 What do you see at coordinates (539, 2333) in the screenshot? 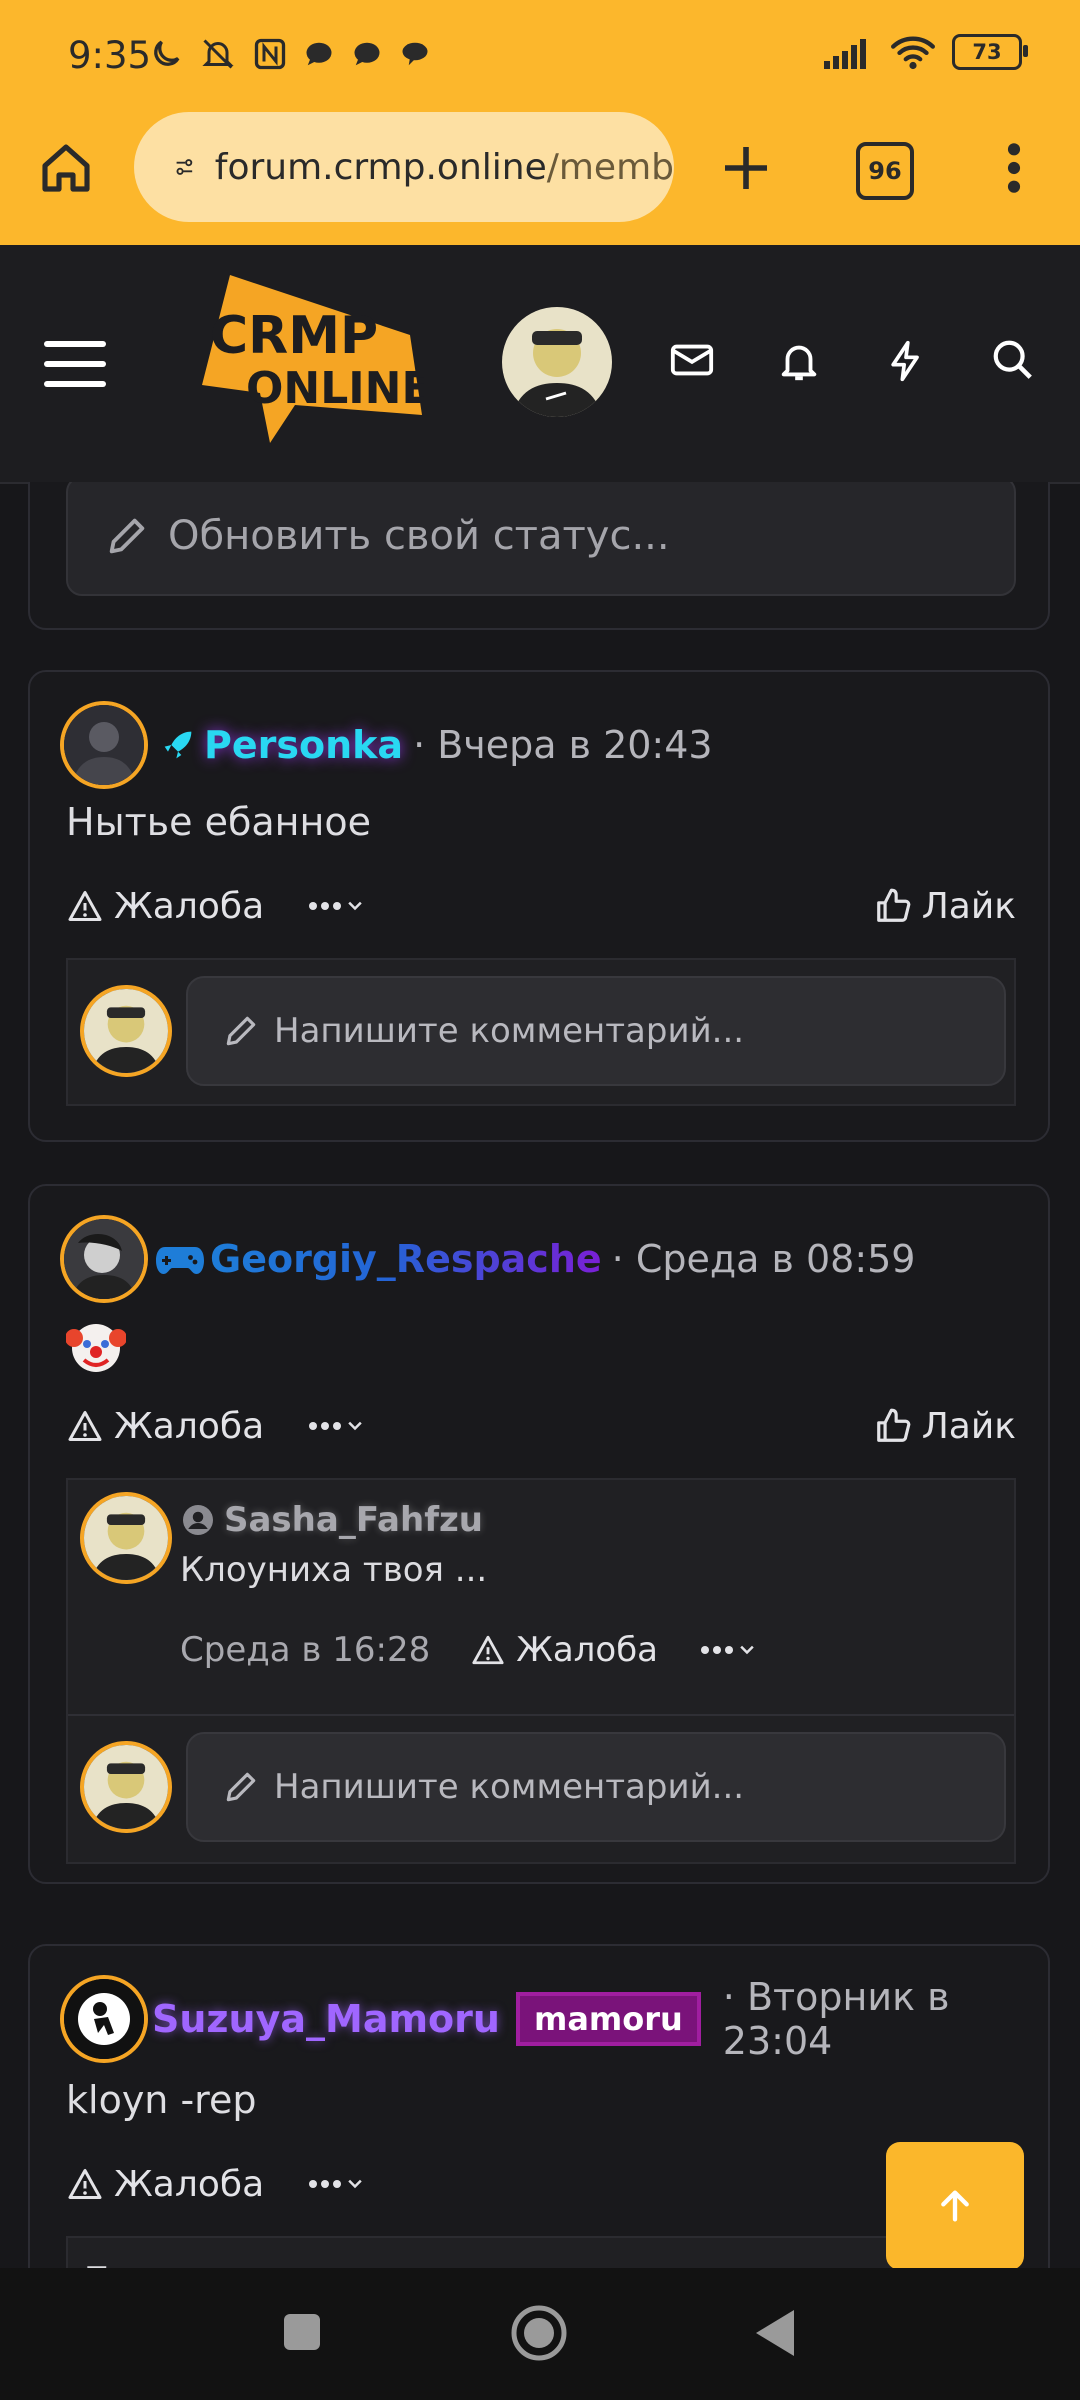
I see `home-nav-icon` at bounding box center [539, 2333].